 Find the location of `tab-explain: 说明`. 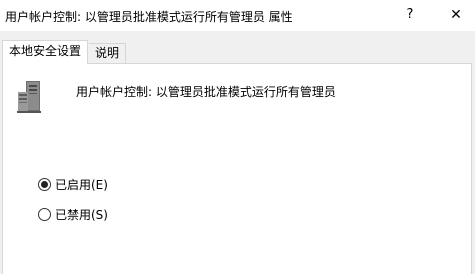

tab-explain: 说明 is located at coordinates (108, 54).